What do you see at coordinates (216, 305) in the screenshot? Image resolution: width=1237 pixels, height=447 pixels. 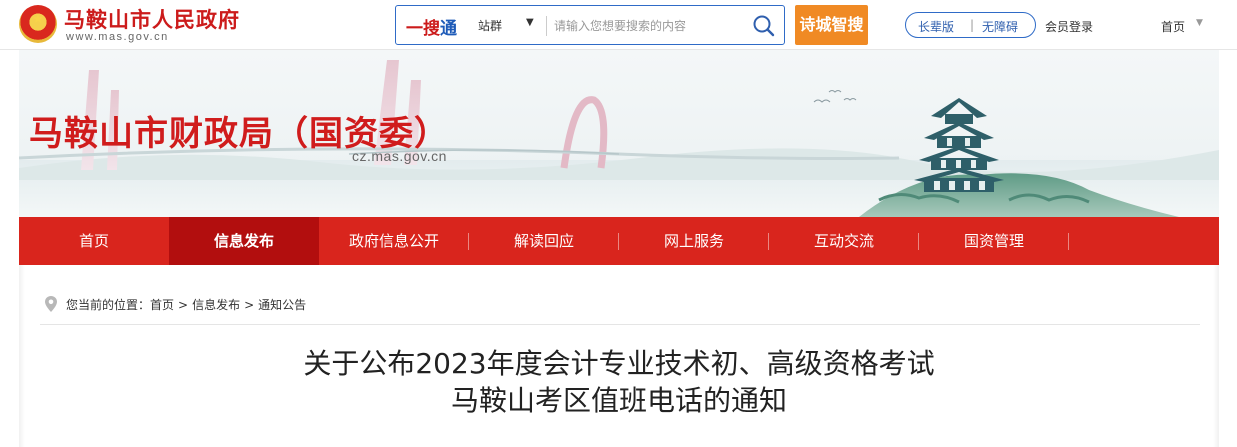 I see `breadcrumb-info-release: 信息发布` at bounding box center [216, 305].